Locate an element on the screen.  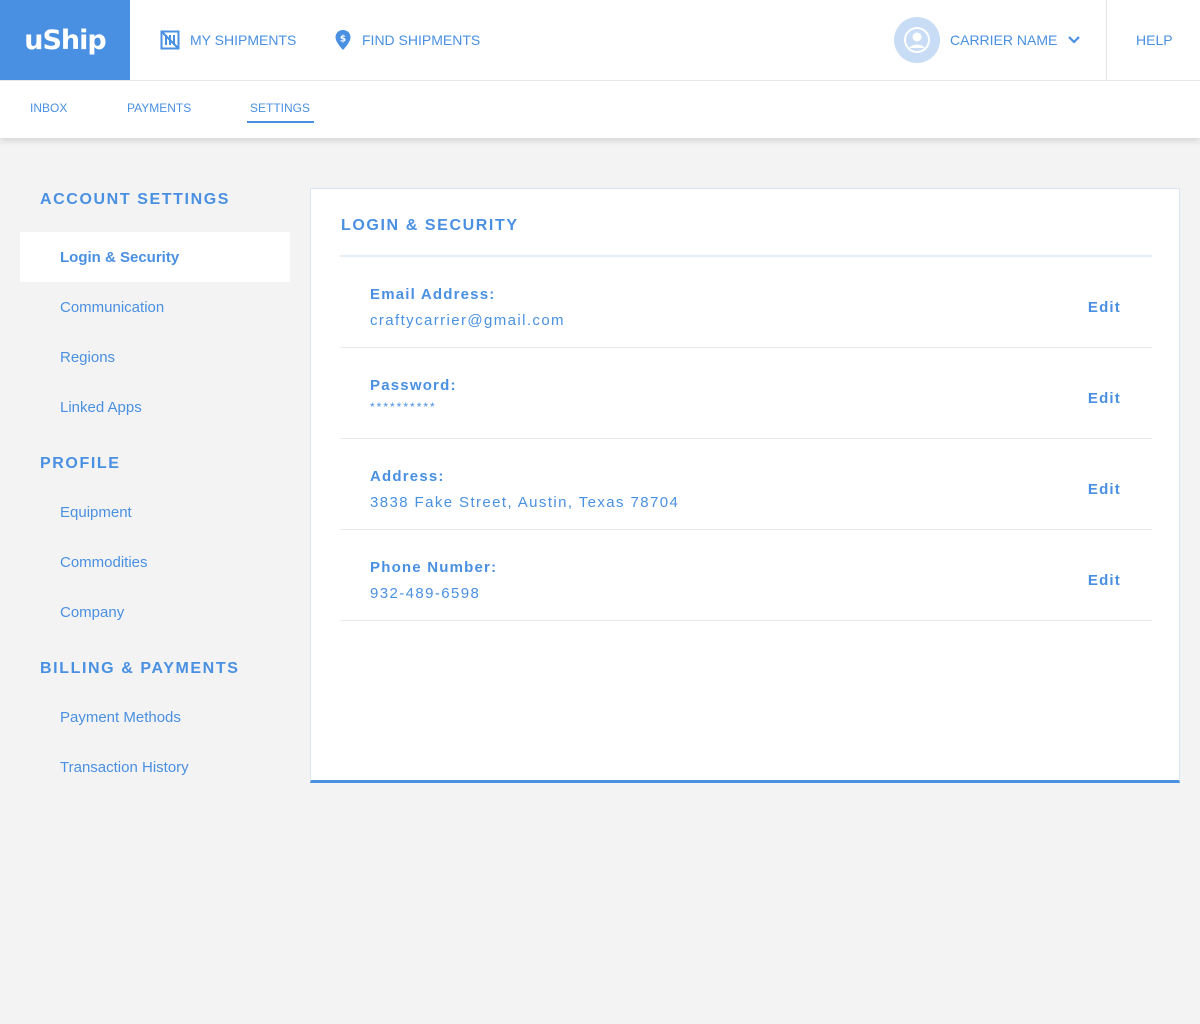
address-value: 3838 Fake Street, Austin, Texas 78704 is located at coordinates (525, 502).